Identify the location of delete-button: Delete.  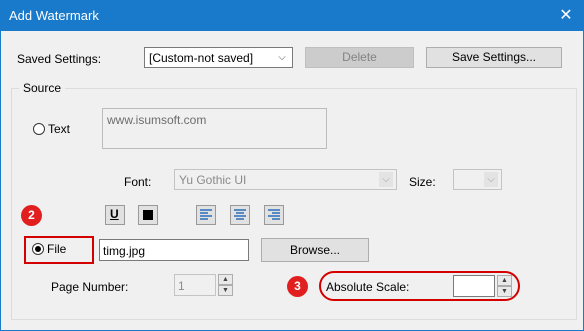
(359, 57).